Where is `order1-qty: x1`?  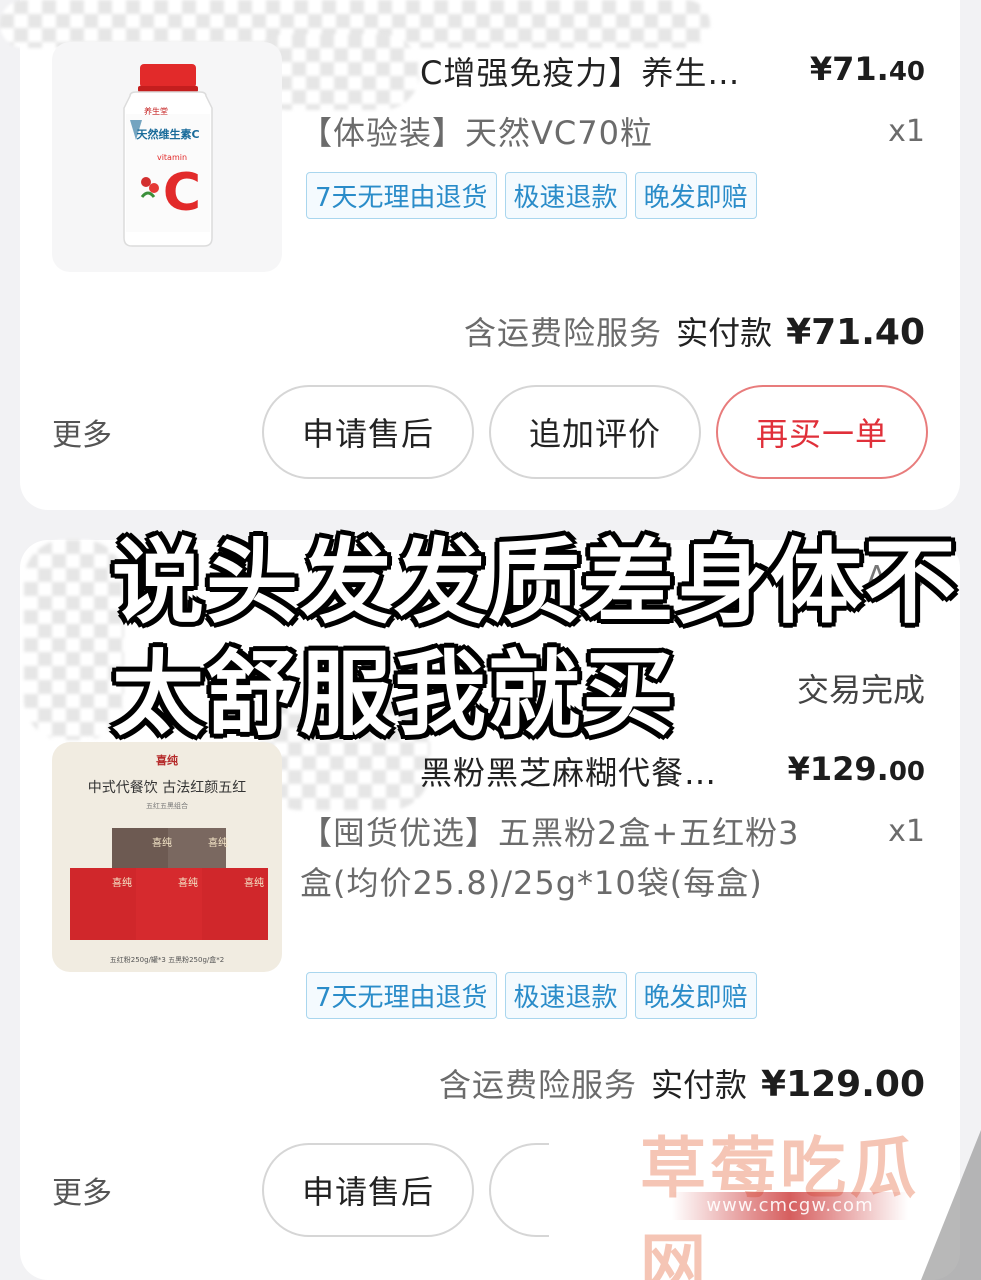
order1-qty: x1 is located at coordinates (906, 131).